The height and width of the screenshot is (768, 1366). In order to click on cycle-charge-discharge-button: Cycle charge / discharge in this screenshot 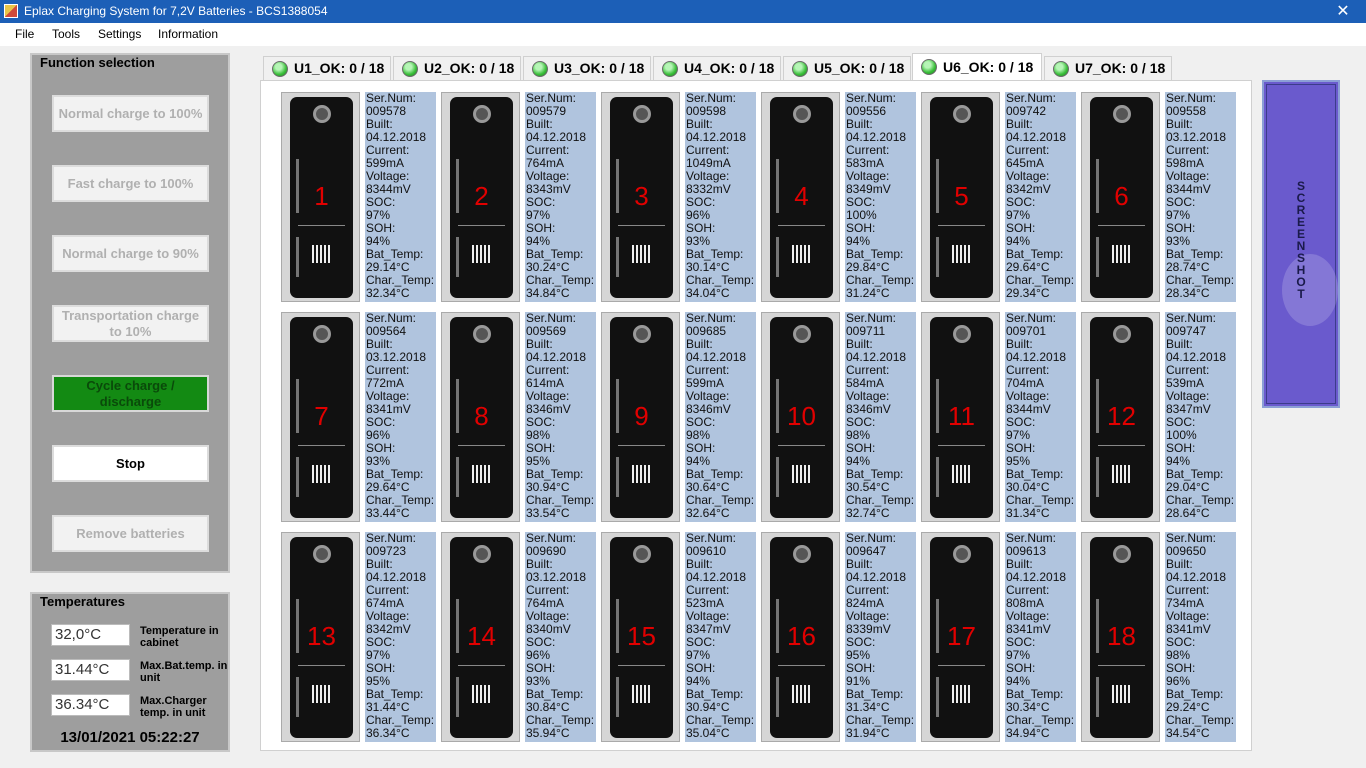, I will do `click(130, 393)`.